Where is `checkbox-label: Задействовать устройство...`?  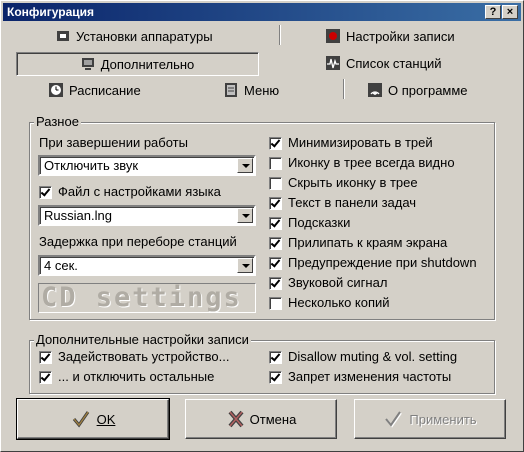
checkbox-label: Задействовать устройство... is located at coordinates (144, 356).